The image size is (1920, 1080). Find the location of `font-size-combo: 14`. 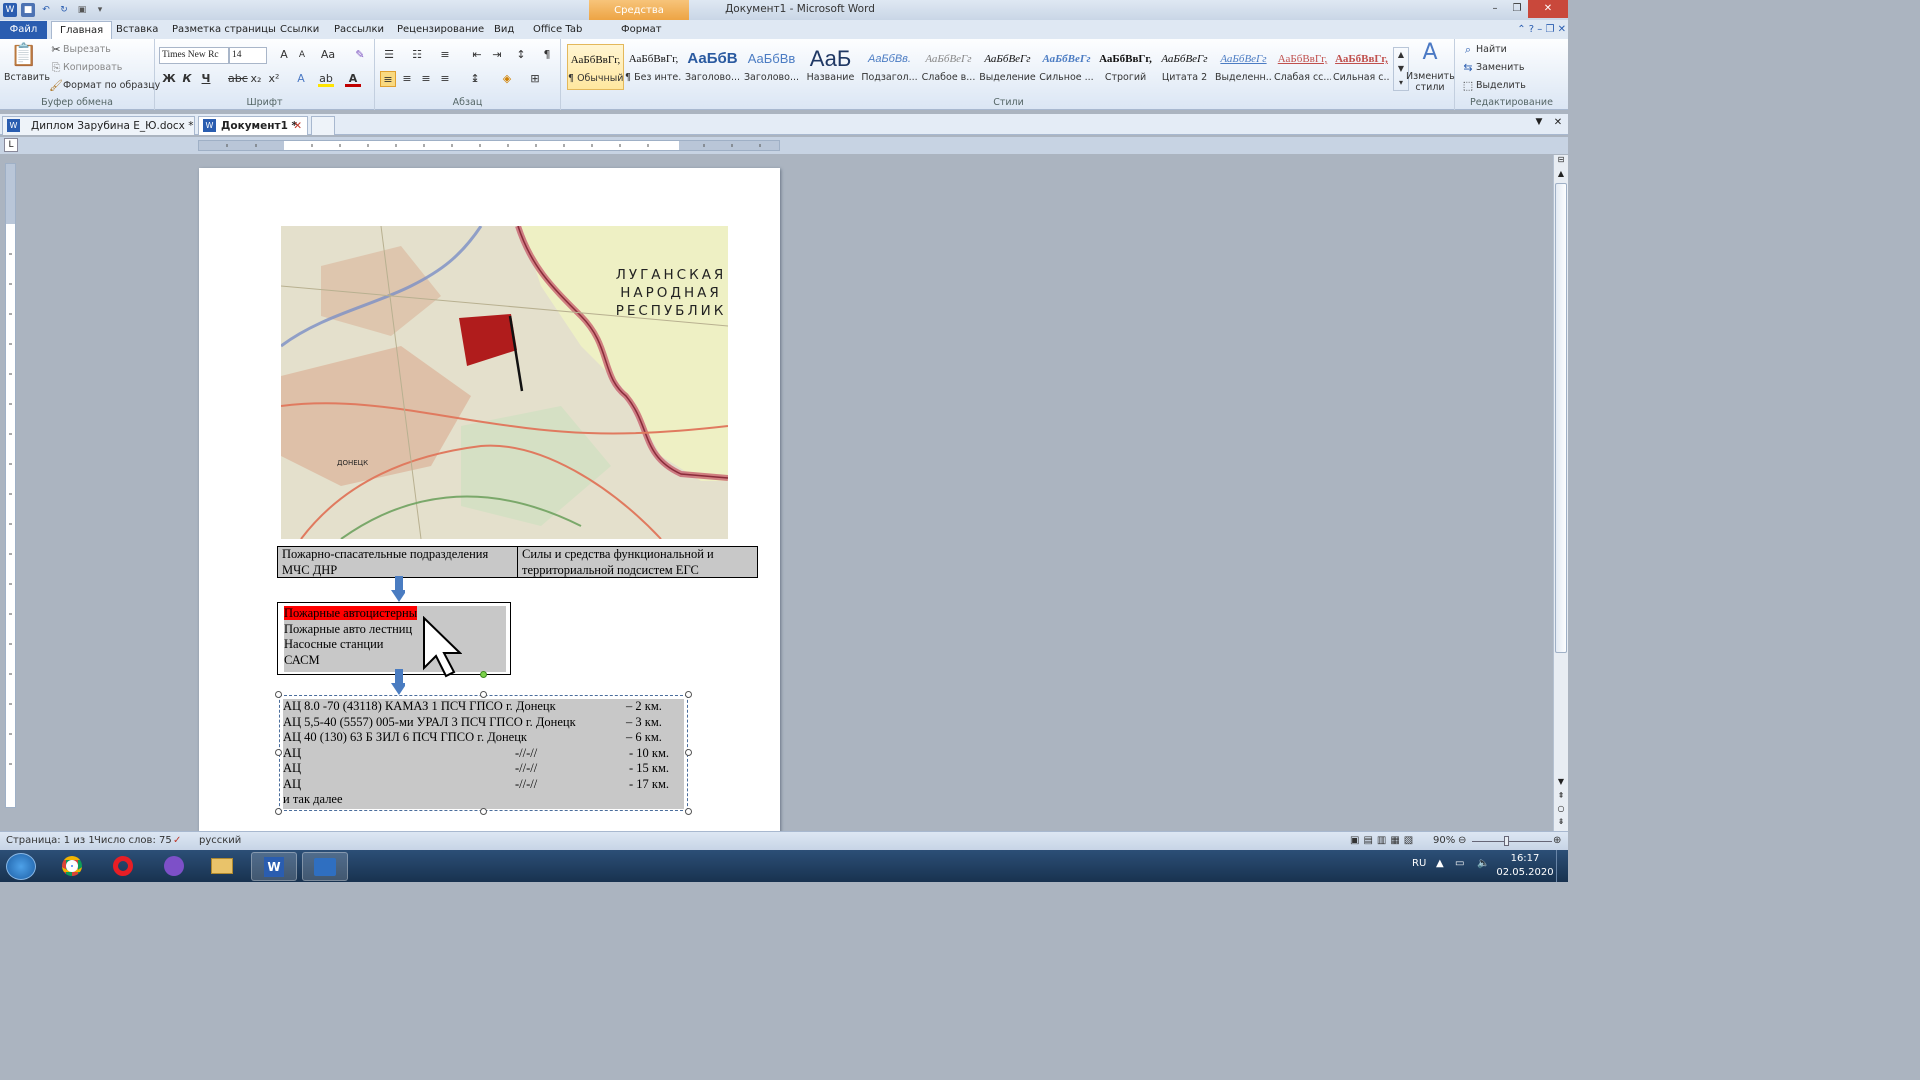

font-size-combo: 14 is located at coordinates (248, 55).